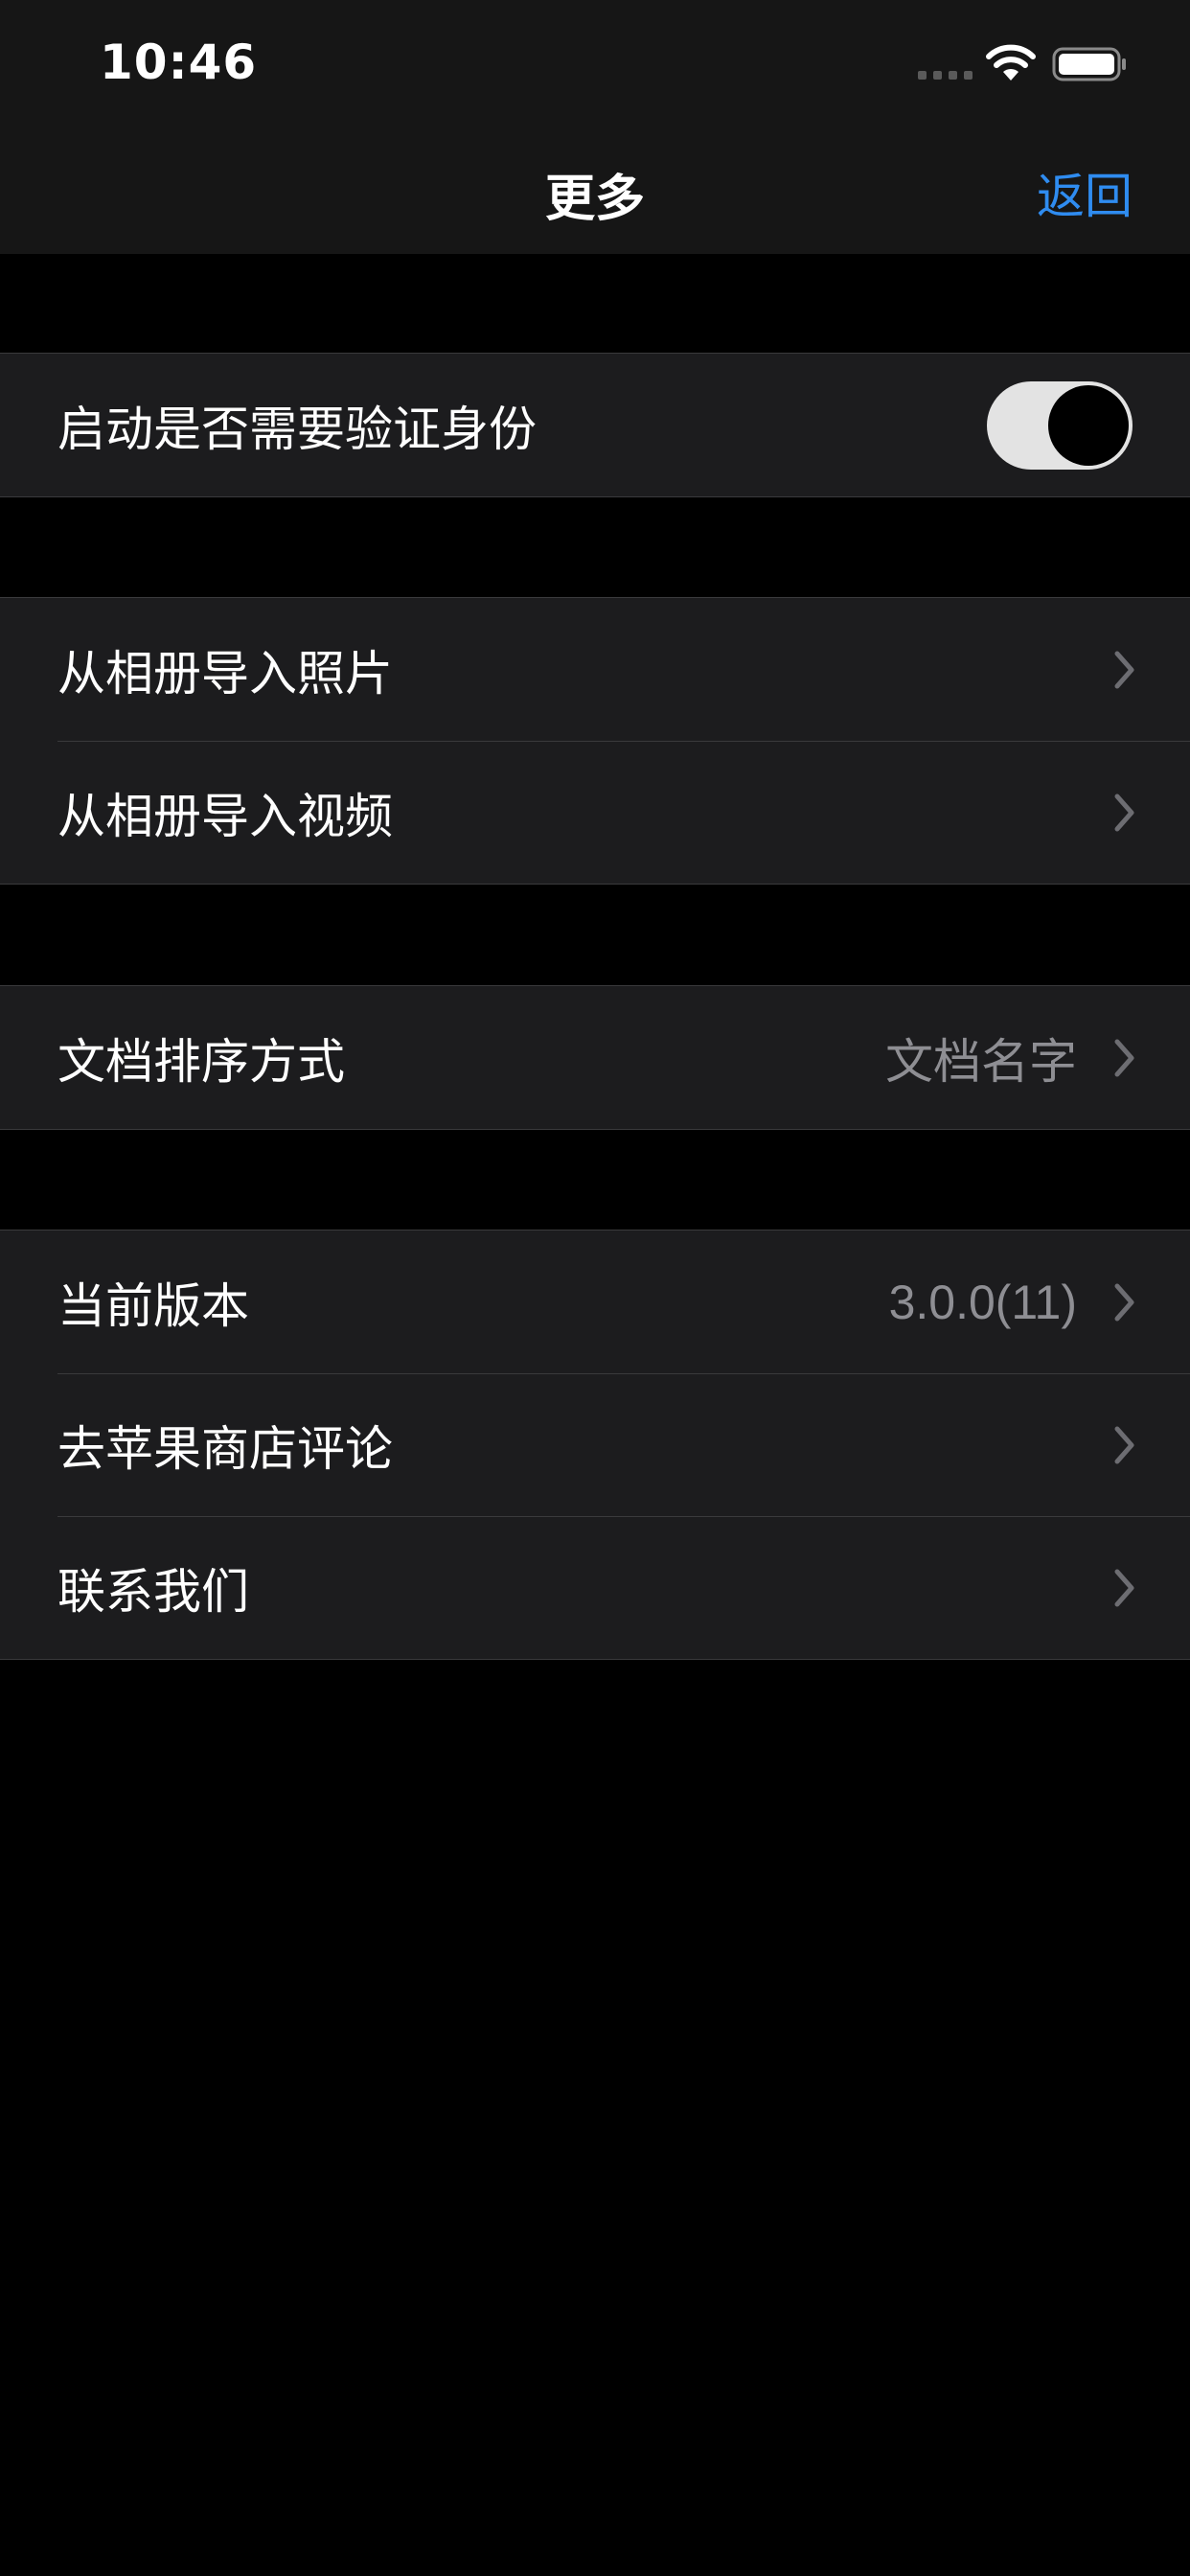 Image resolution: width=1190 pixels, height=2576 pixels. I want to click on settings-row-import-videos: 从相册导入视频, so click(595, 812).